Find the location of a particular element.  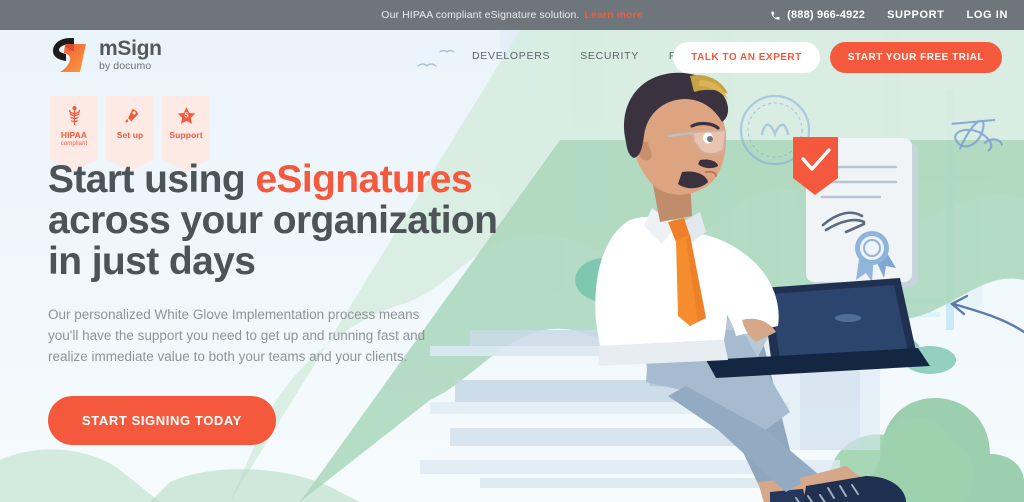

badge-hipaa-sub: compliant is located at coordinates (74, 144).